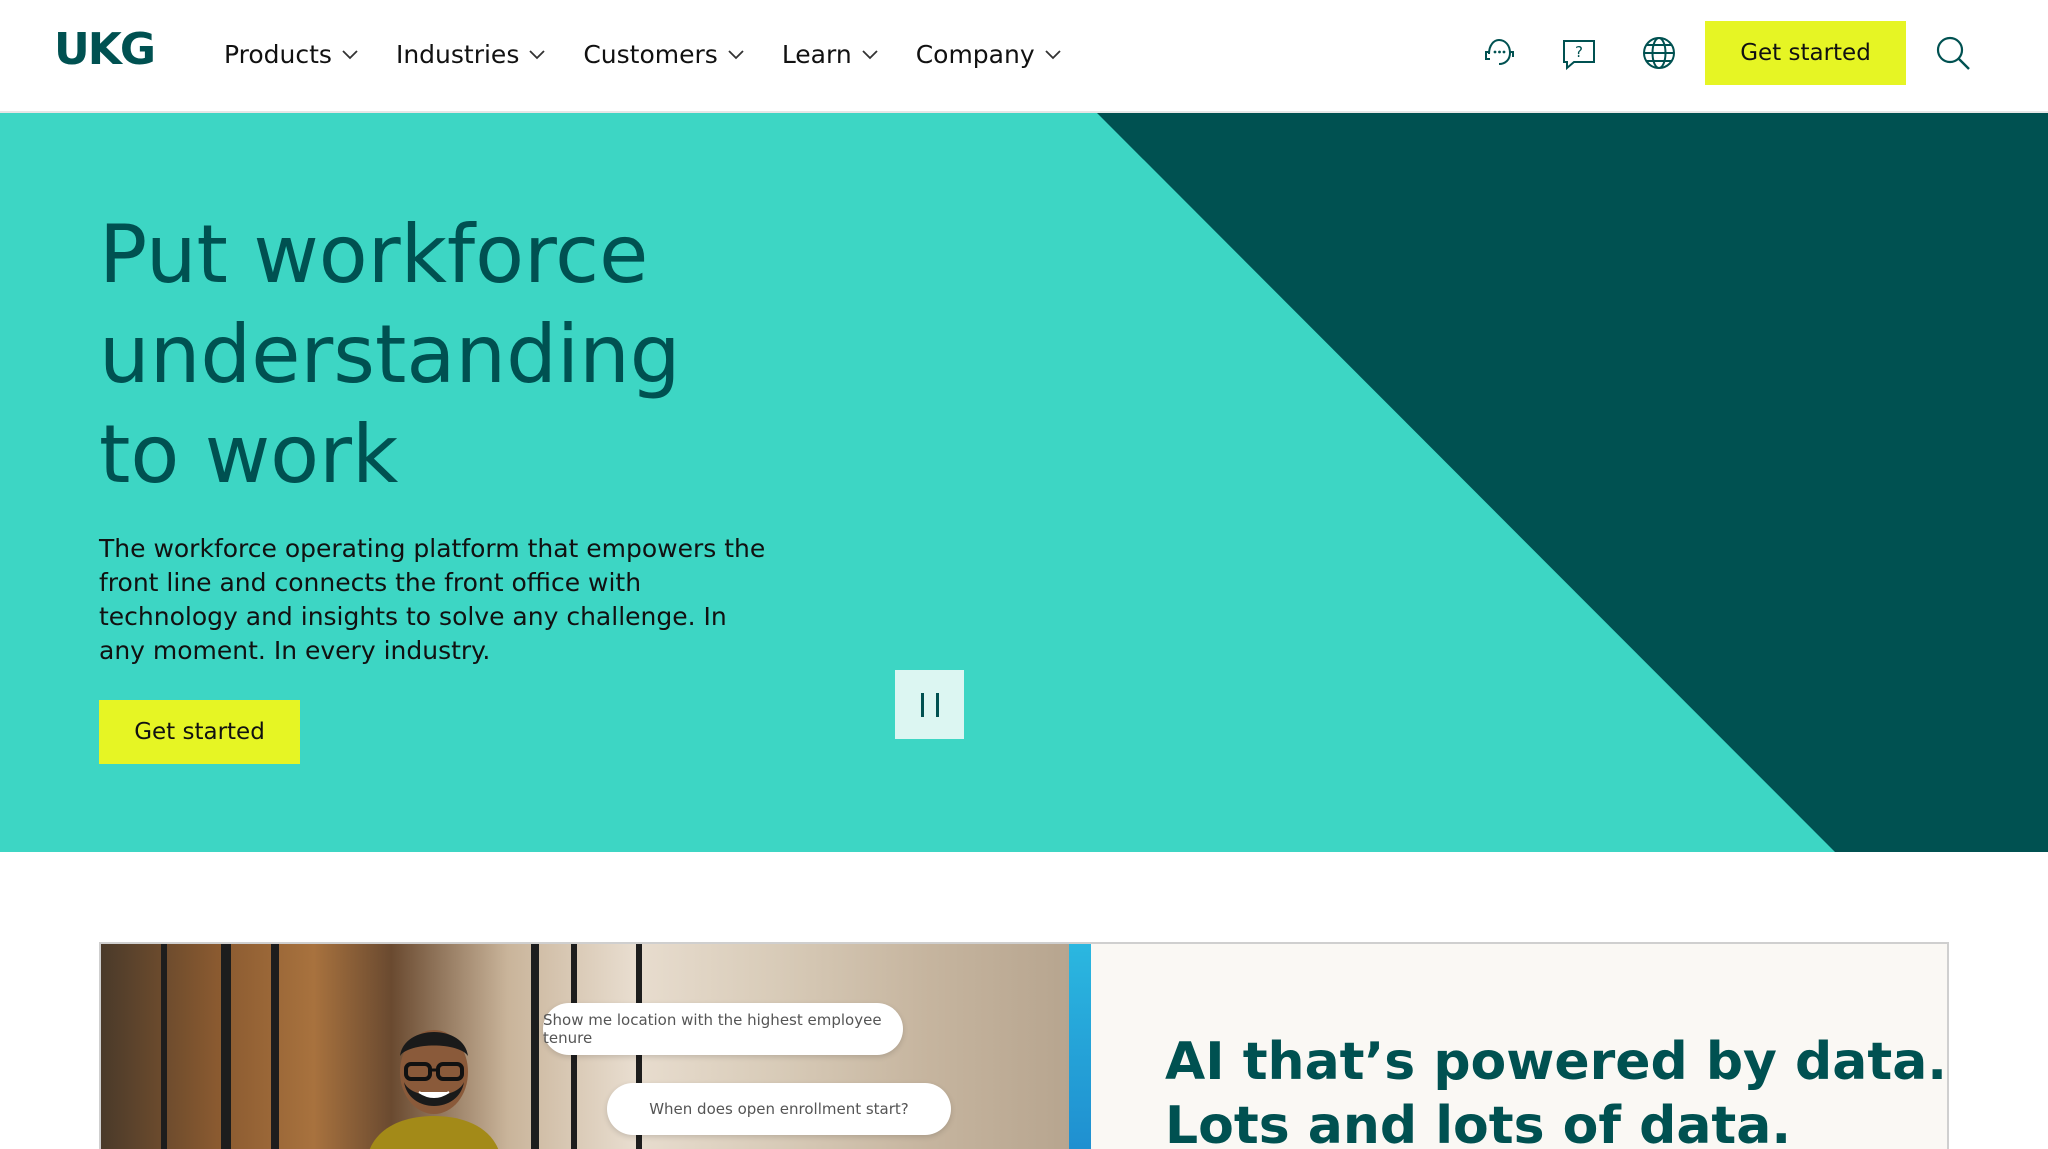 This screenshot has width=2048, height=1149. Describe the element at coordinates (937, 704) in the screenshot. I see `pause-icon-bar` at that location.